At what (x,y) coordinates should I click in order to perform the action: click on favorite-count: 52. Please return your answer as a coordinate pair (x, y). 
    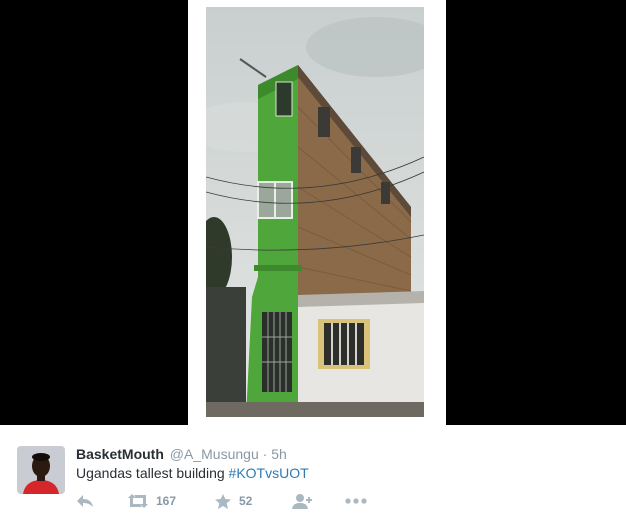
    Looking at the image, I should click on (246, 501).